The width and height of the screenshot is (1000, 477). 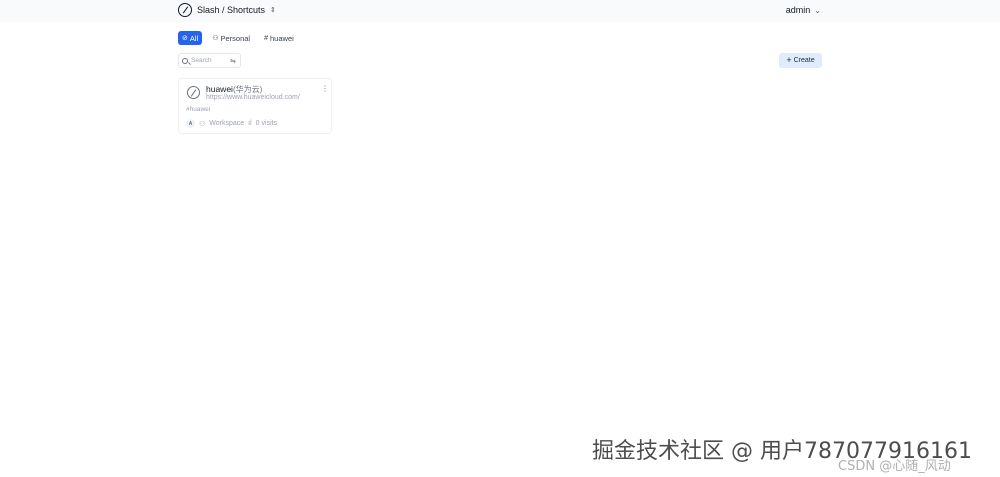 I want to click on shortcut-url: https://www.huaweicloud.com/, so click(x=253, y=97).